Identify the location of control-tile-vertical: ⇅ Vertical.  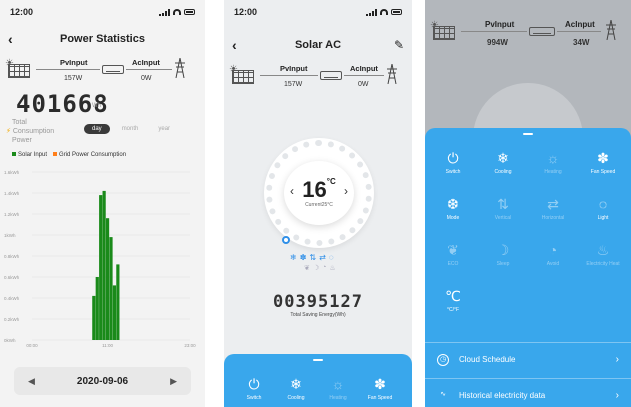
(503, 208).